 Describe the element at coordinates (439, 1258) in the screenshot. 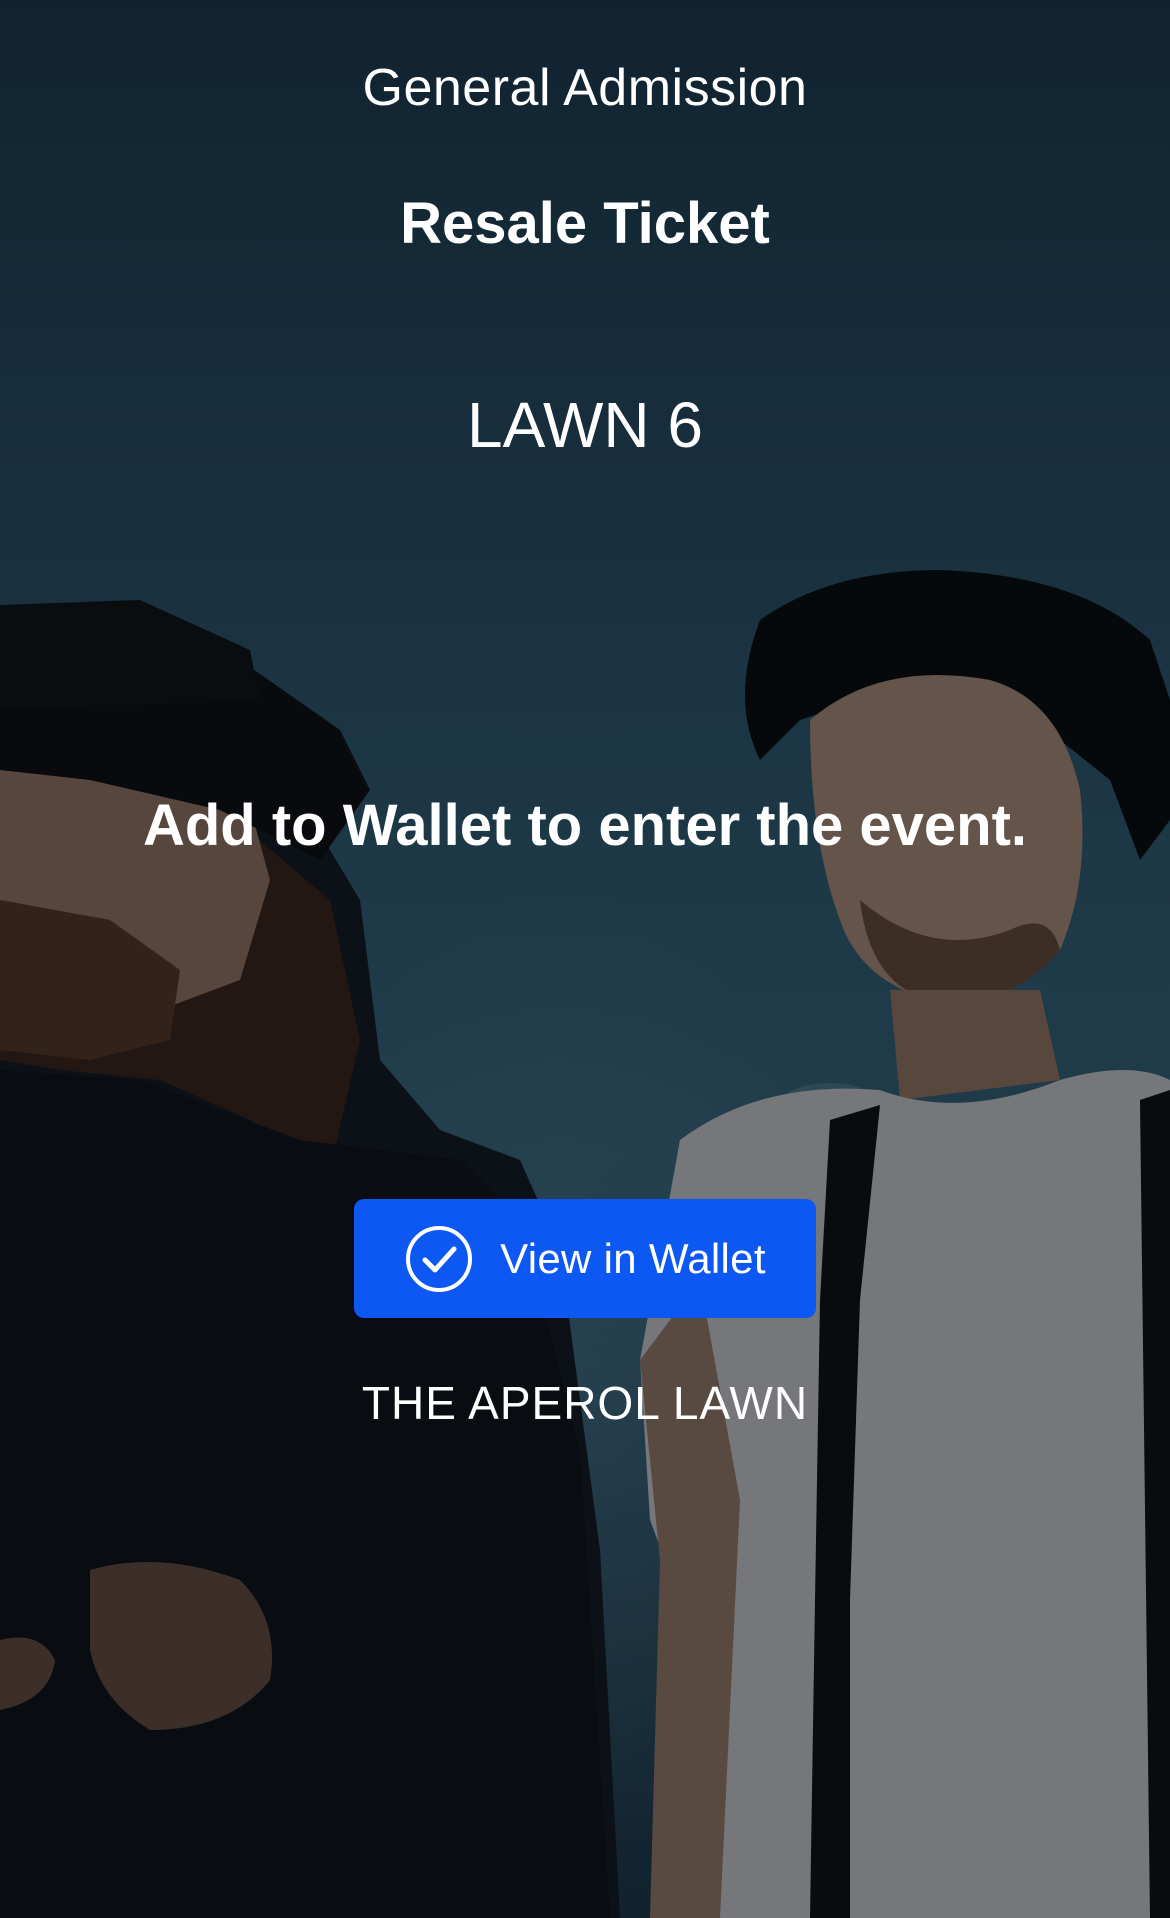

I see `check-circle-icon` at that location.